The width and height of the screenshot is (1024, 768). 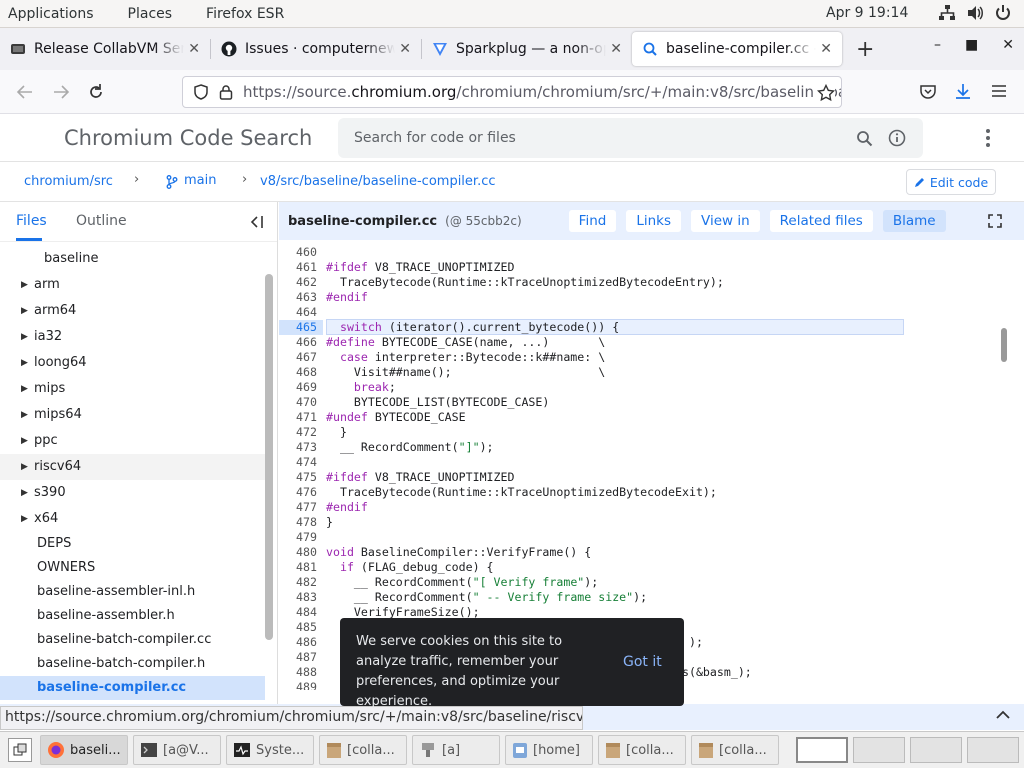 What do you see at coordinates (1003, 13) in the screenshot?
I see `power-icon` at bounding box center [1003, 13].